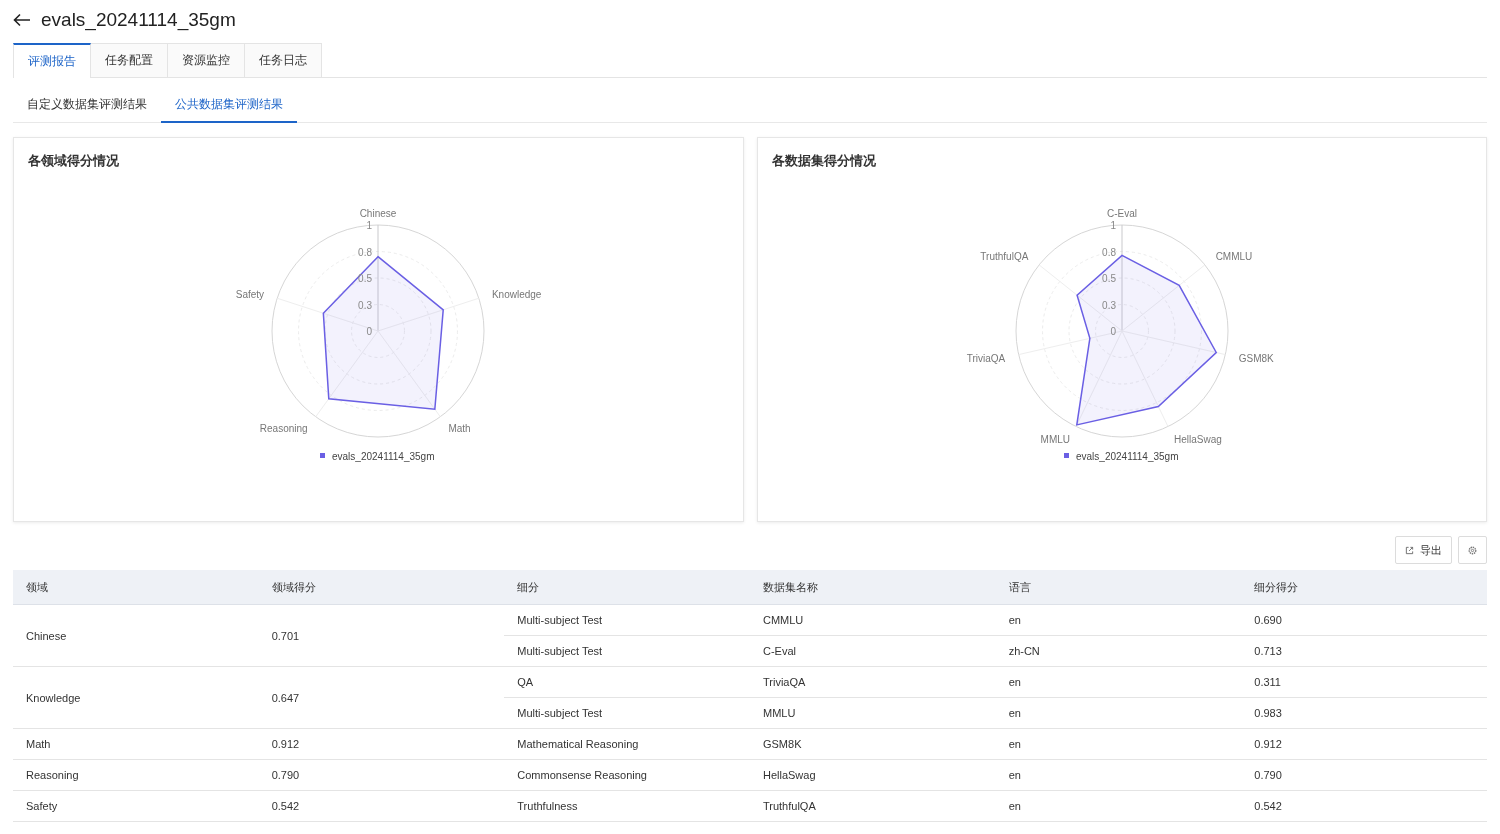 The width and height of the screenshot is (1500, 834). I want to click on axis-label: Reasoning, so click(284, 428).